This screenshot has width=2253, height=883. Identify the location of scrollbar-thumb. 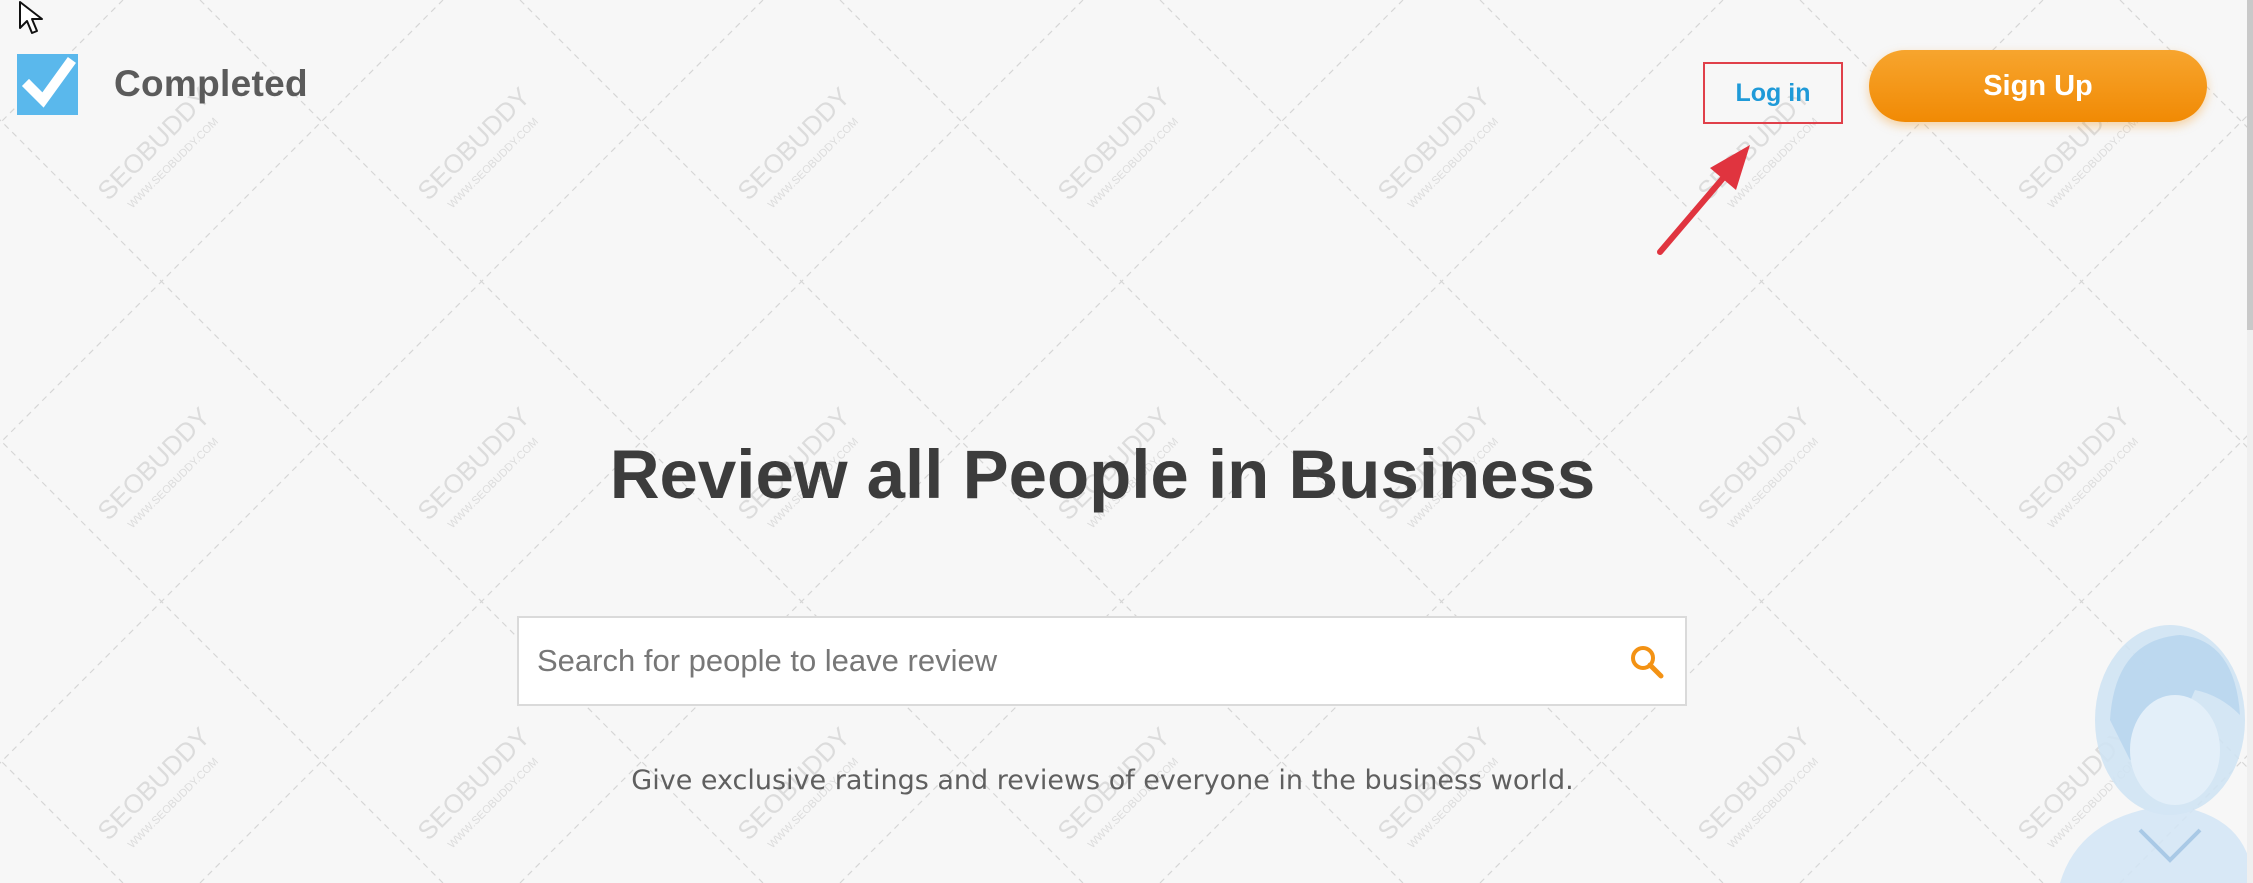
(2250, 165).